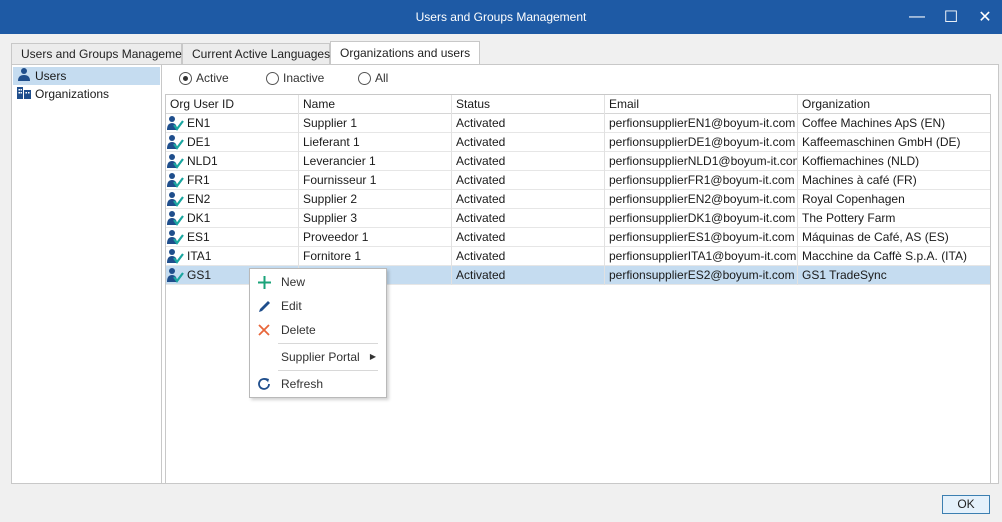 The image size is (1002, 522). I want to click on menu-item-supplier-portal: Supplier Portal ▶, so click(318, 357).